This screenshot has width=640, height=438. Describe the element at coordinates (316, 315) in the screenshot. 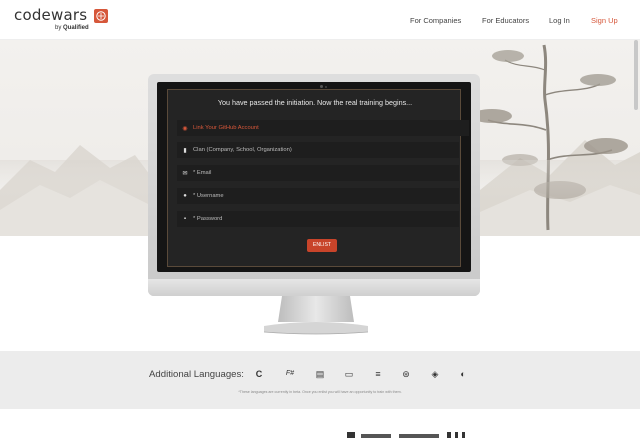

I see `monitor-stand` at that location.